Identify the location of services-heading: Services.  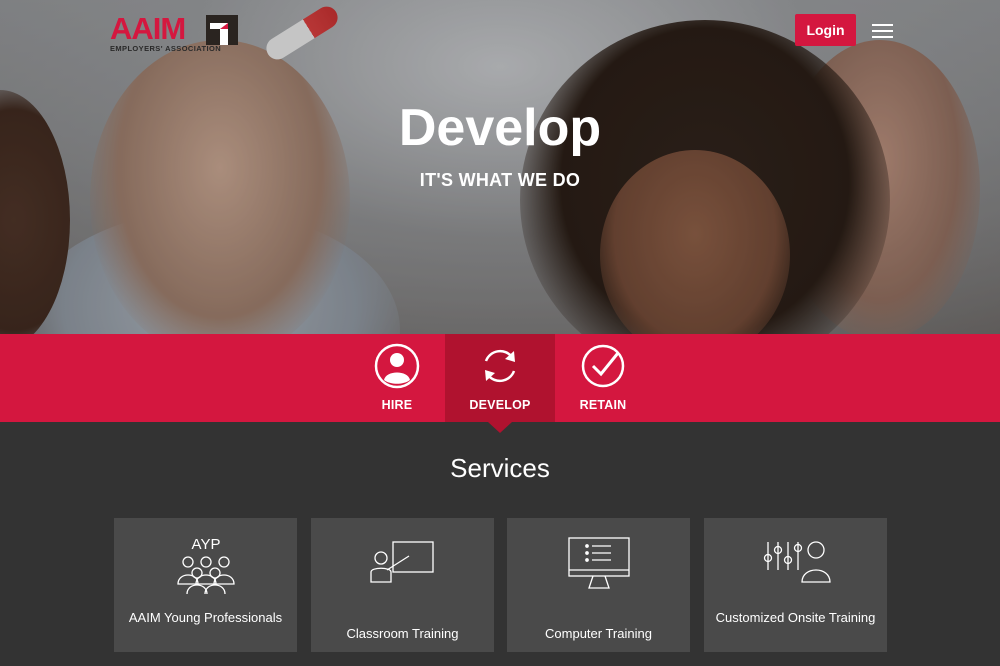
(500, 468).